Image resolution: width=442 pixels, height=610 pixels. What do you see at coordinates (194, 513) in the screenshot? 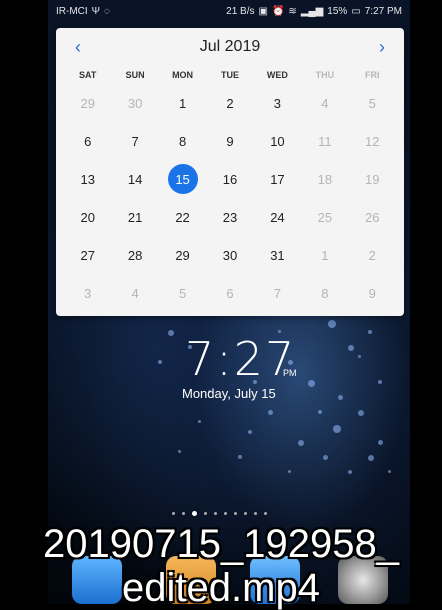
I see `page-dot-active` at bounding box center [194, 513].